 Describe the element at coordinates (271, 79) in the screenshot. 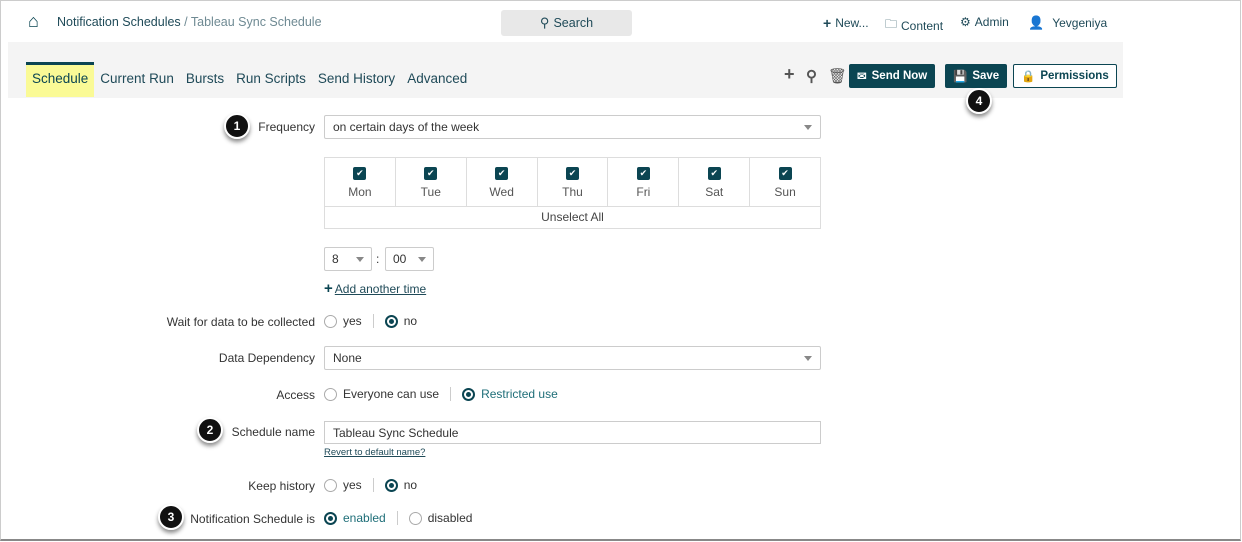

I see `tab-run-scripts: Run Scripts` at that location.